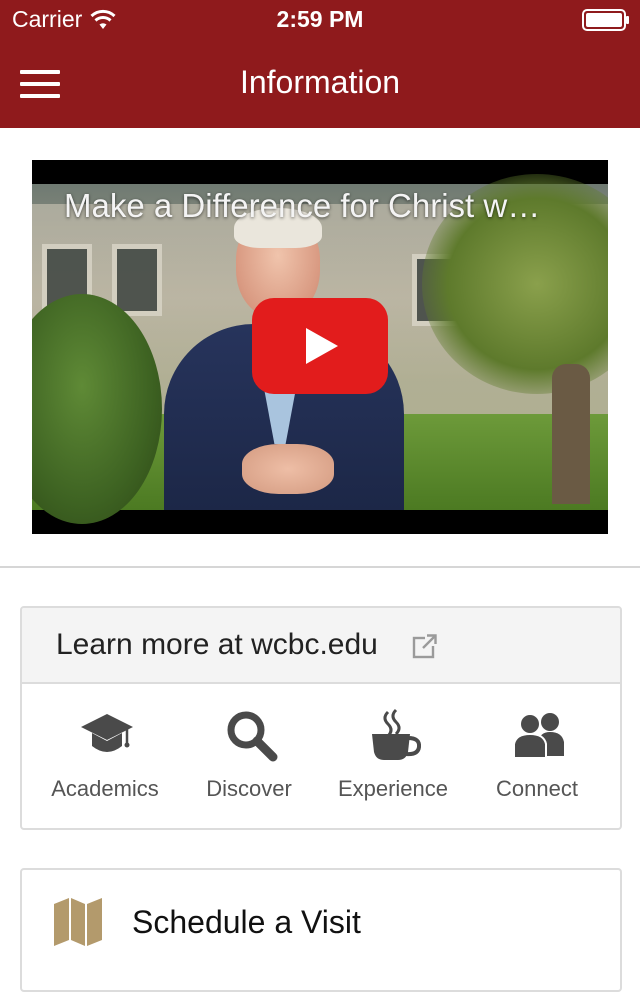 The height and width of the screenshot is (992, 640). I want to click on nav-bar: Information, so click(320, 84).